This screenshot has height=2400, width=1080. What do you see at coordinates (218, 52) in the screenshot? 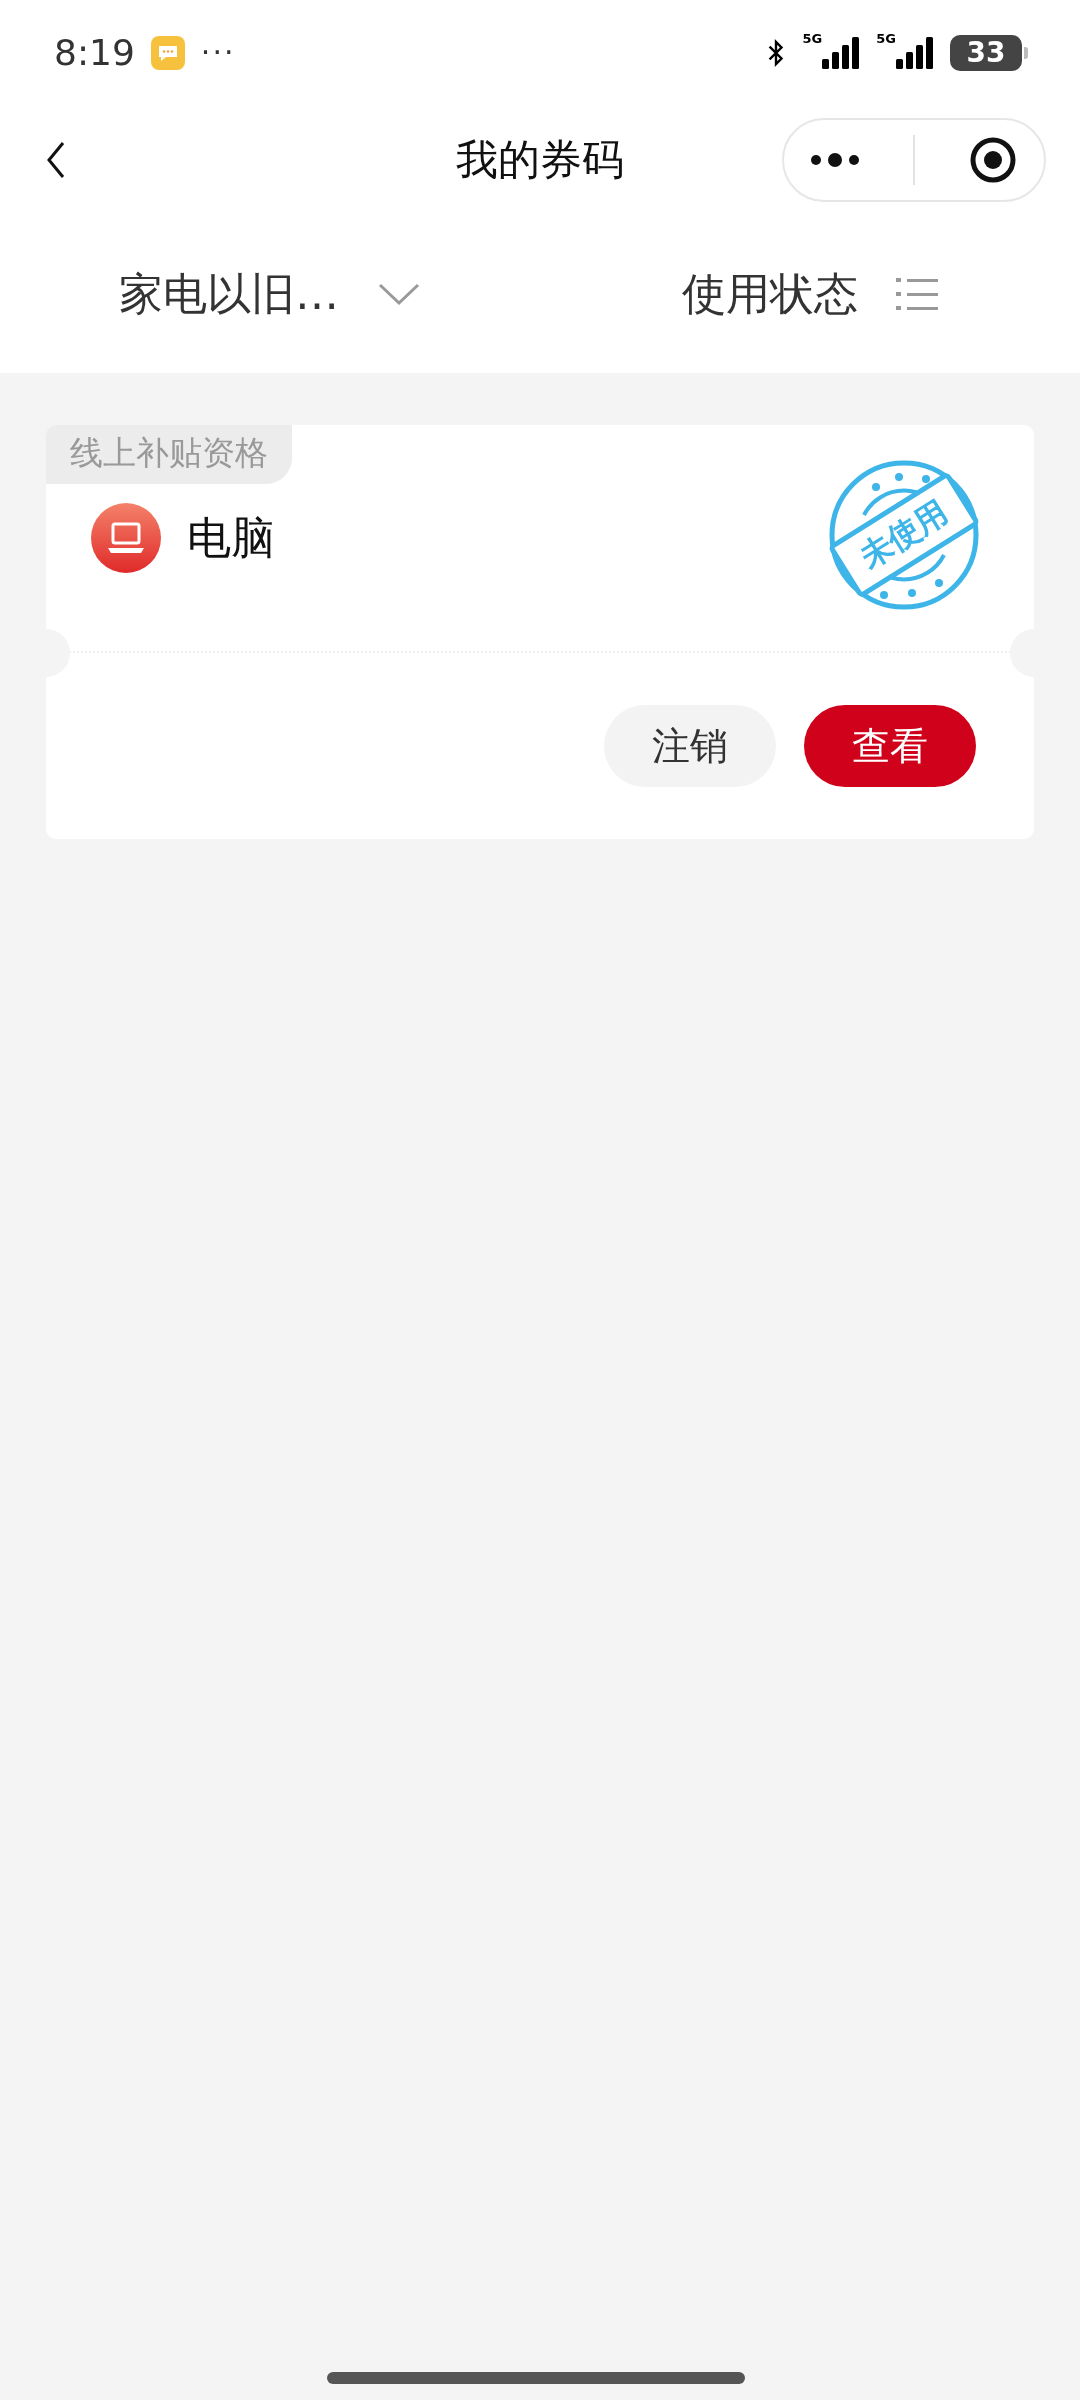
I see `more-notifications: ···` at bounding box center [218, 52].